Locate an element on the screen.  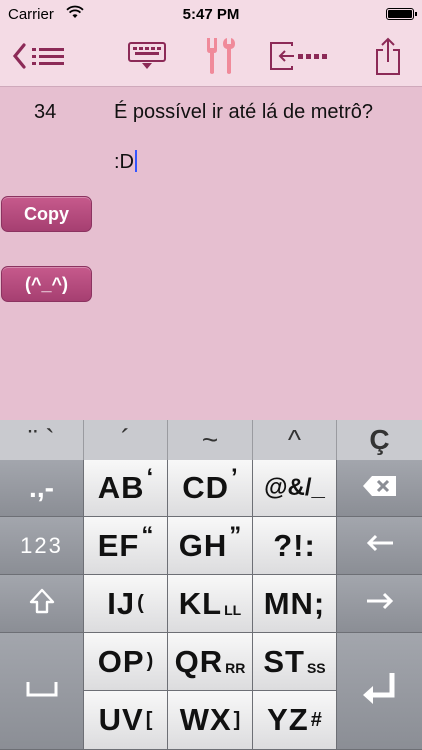
key-right is located at coordinates (379, 604).